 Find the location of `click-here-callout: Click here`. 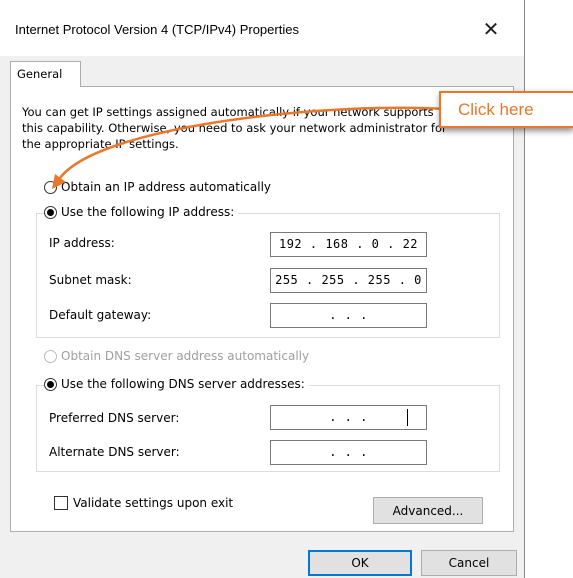

click-here-callout: Click here is located at coordinates (506, 109).